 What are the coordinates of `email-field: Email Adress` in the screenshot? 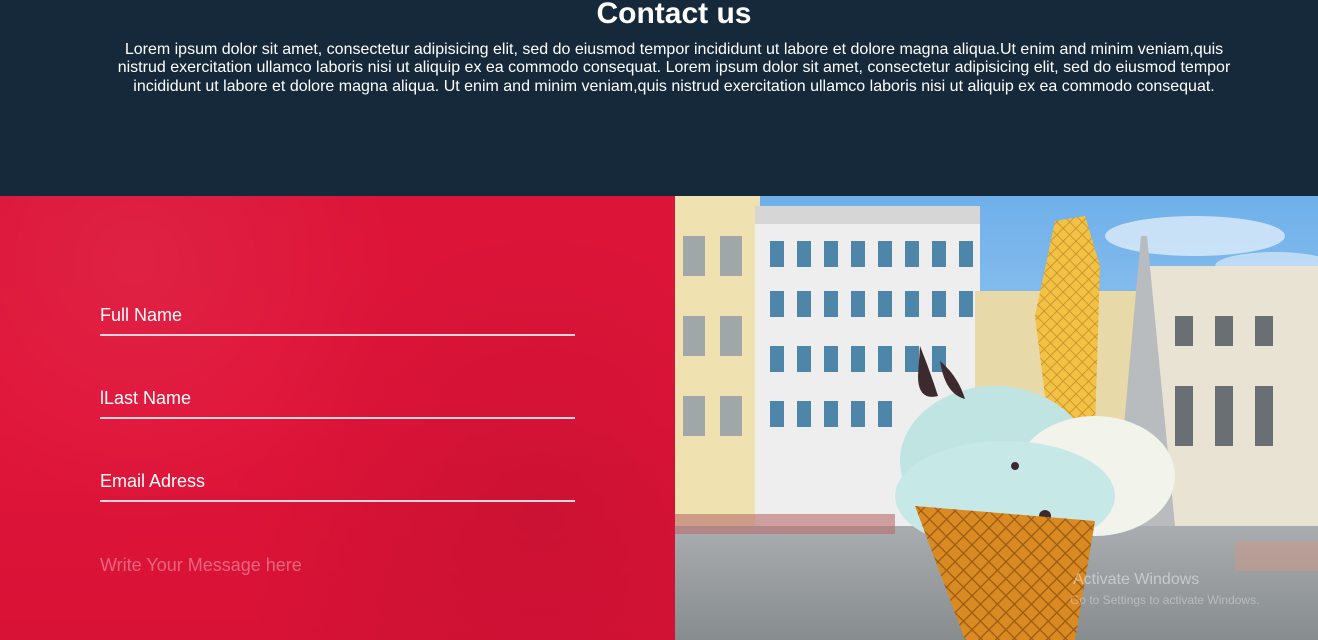 It's located at (337, 486).